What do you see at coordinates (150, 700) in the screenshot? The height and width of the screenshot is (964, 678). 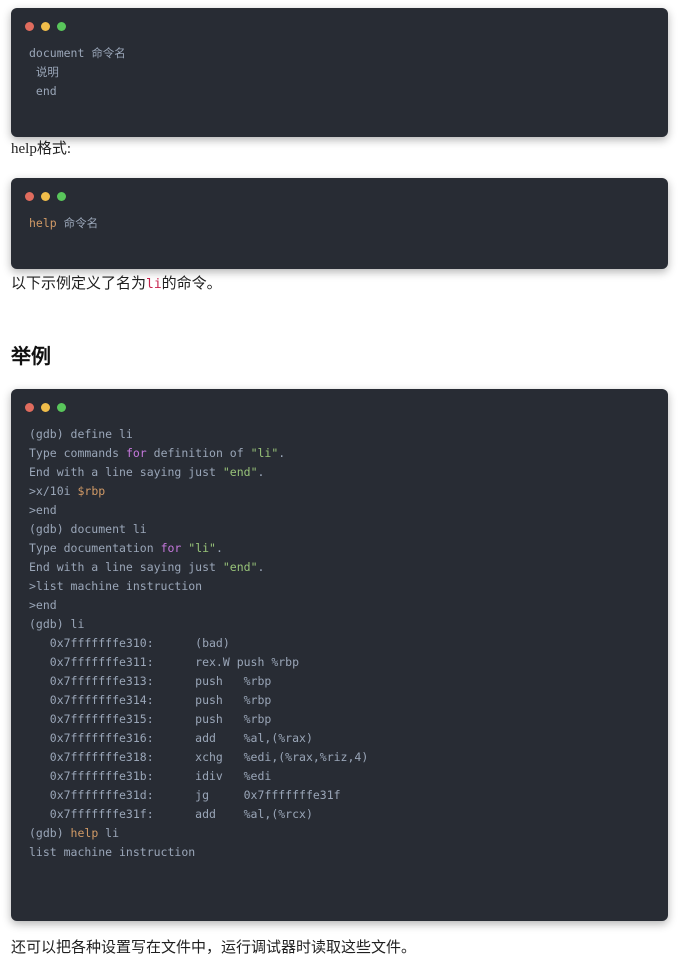 I see `code-token: 0x7fffffffe314: push %rbp` at bounding box center [150, 700].